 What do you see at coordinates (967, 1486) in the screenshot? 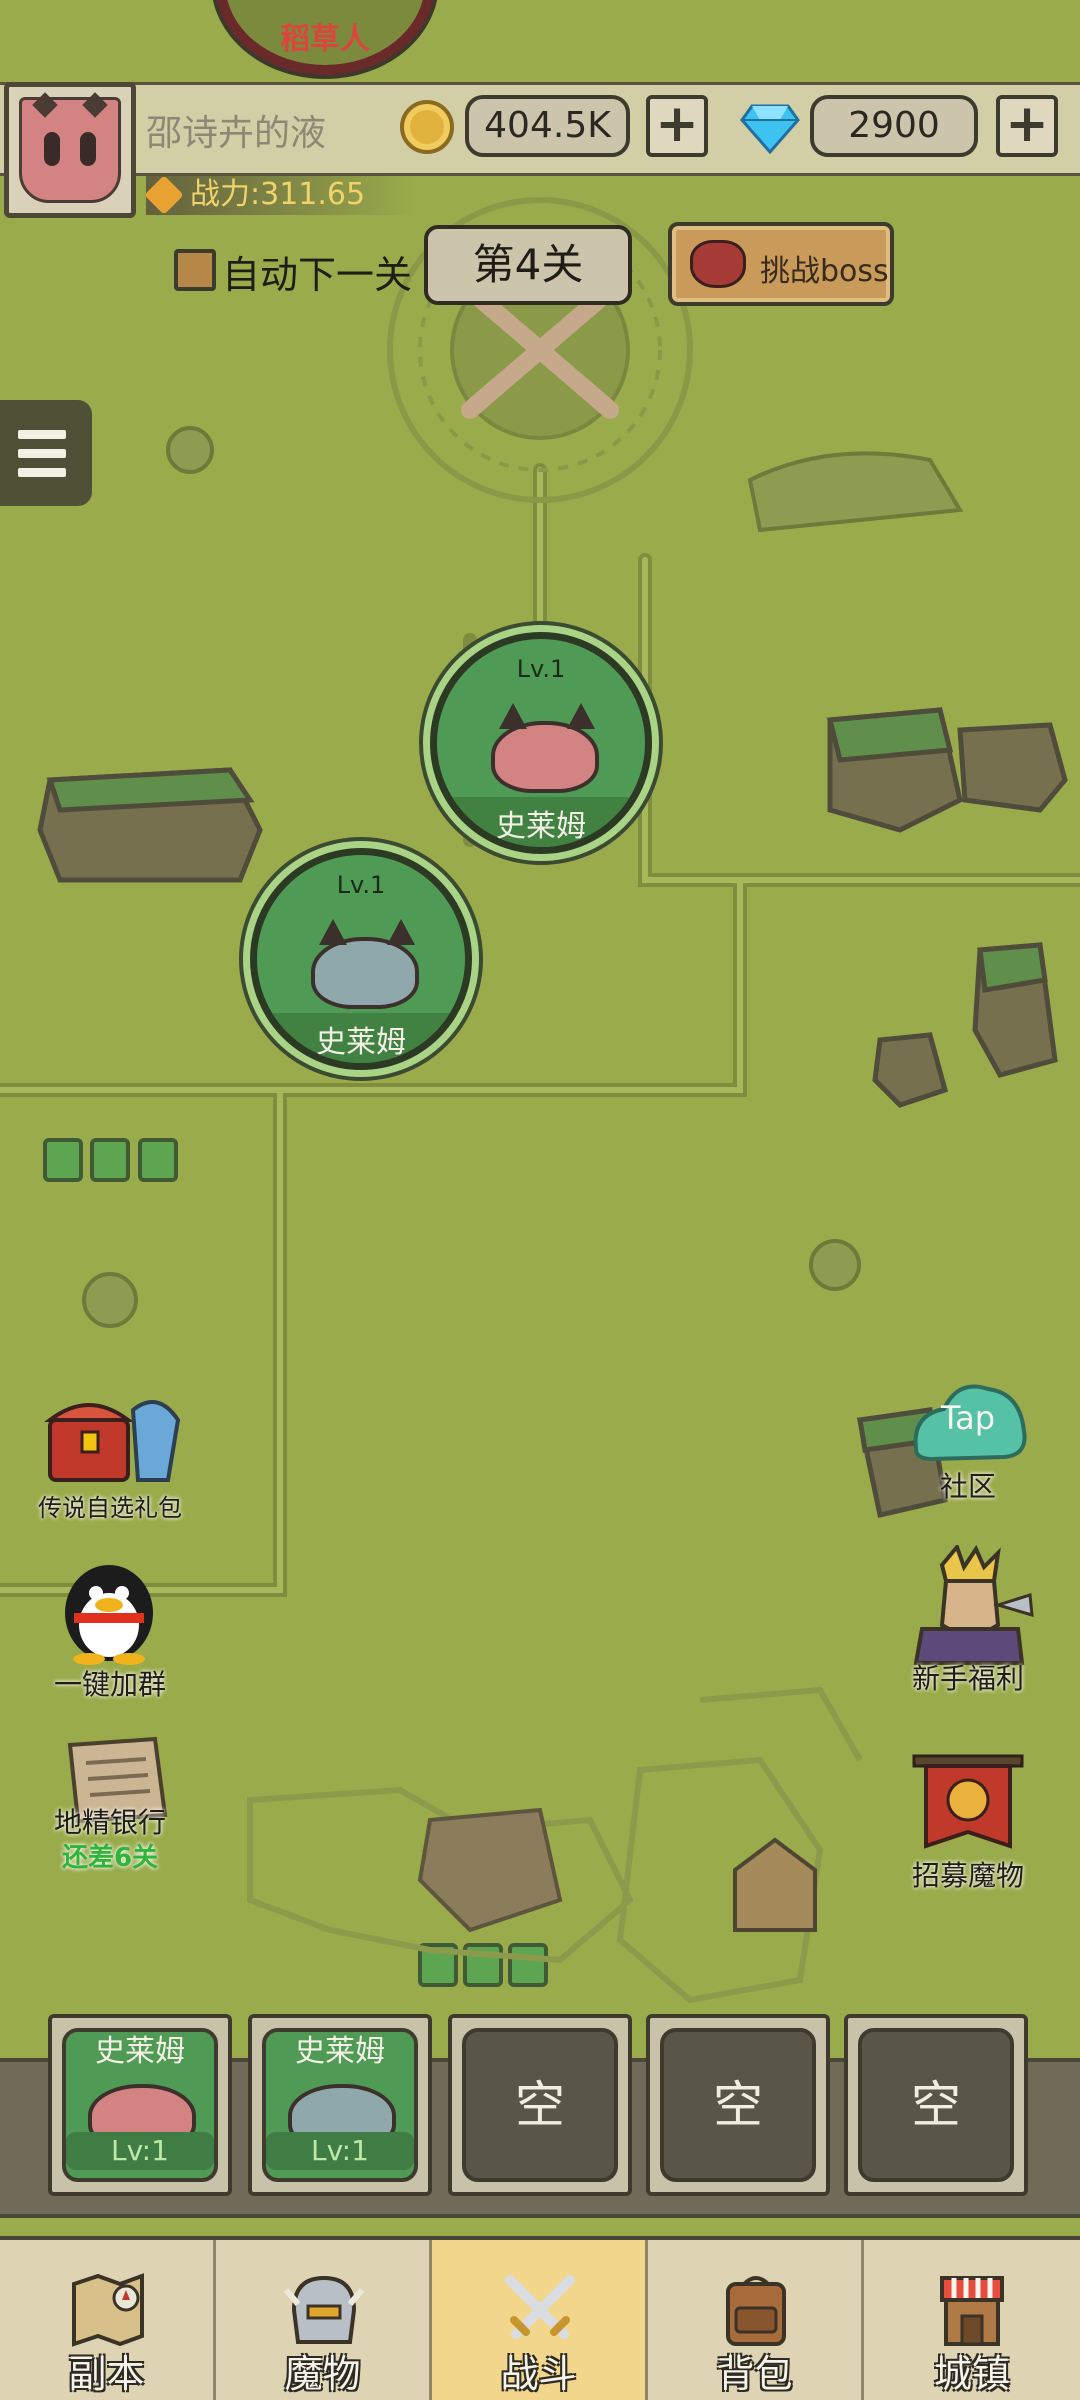
I see `community-label: 社区` at bounding box center [967, 1486].